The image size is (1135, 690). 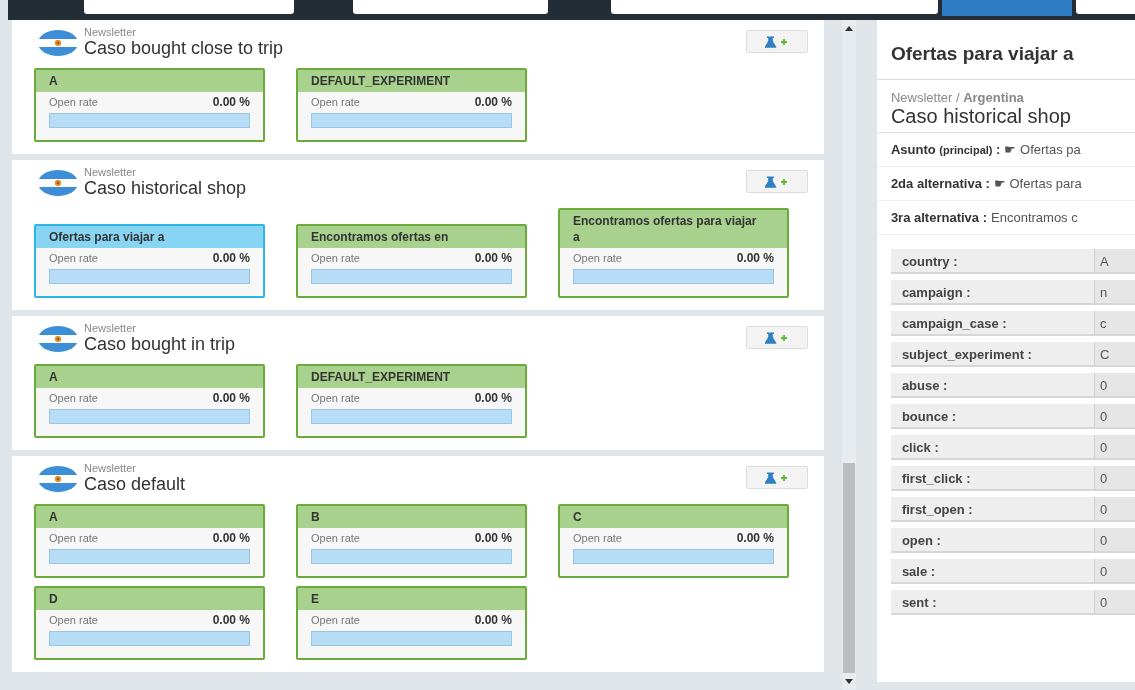 What do you see at coordinates (184, 48) in the screenshot?
I see `case-title: Caso bought close to trip` at bounding box center [184, 48].